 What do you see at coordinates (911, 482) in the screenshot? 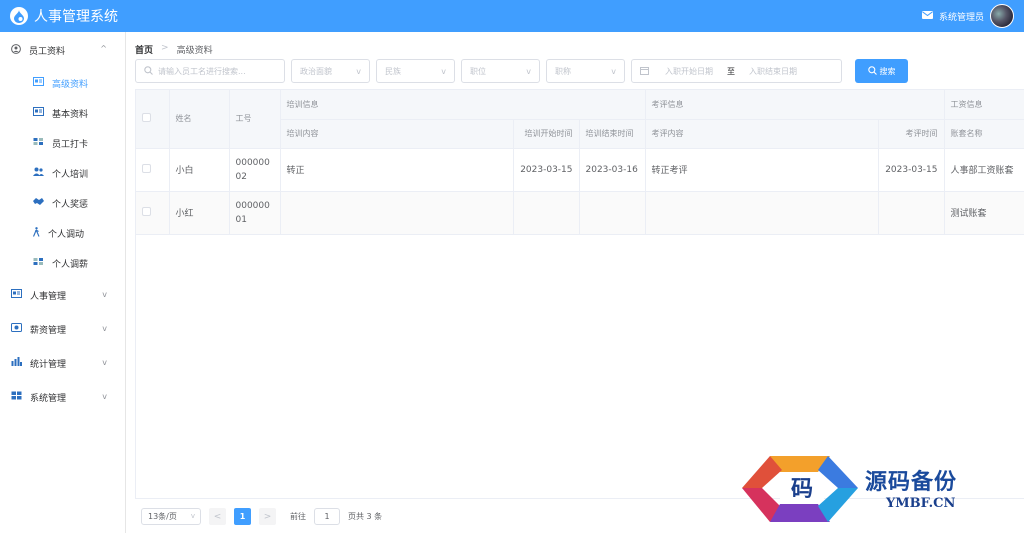
I see `watermark-text: 源码备份` at bounding box center [911, 482].